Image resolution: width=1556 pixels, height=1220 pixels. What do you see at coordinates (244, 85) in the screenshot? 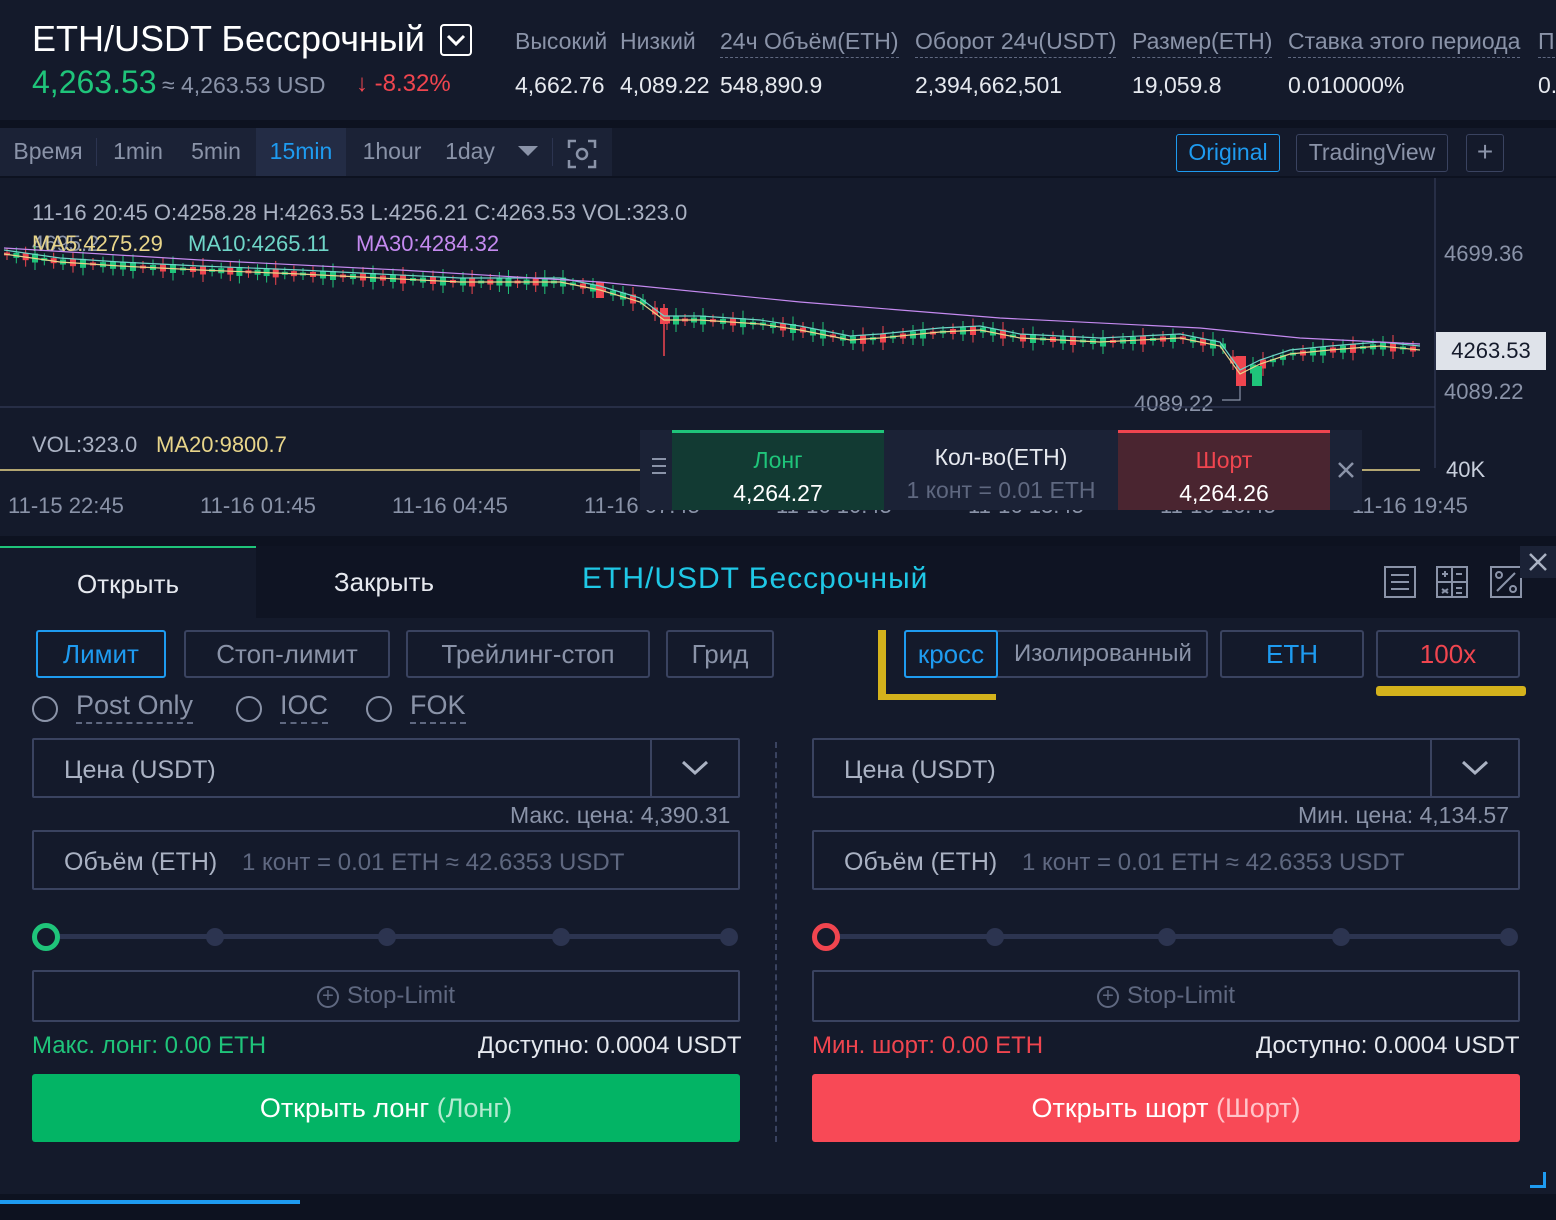
I see `usd-price: ≈ 4,263.53 USD` at bounding box center [244, 85].